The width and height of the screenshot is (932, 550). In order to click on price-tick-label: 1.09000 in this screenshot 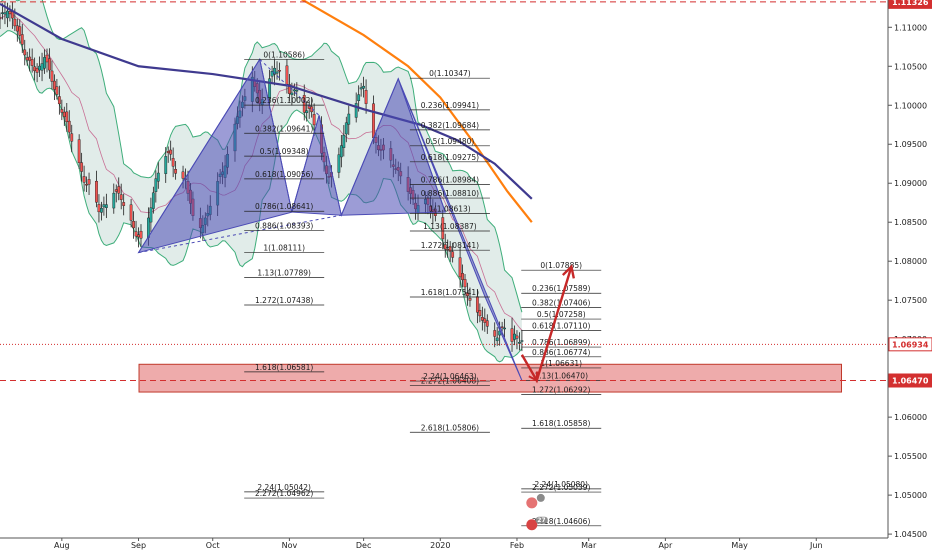, I will do `click(910, 183)`.